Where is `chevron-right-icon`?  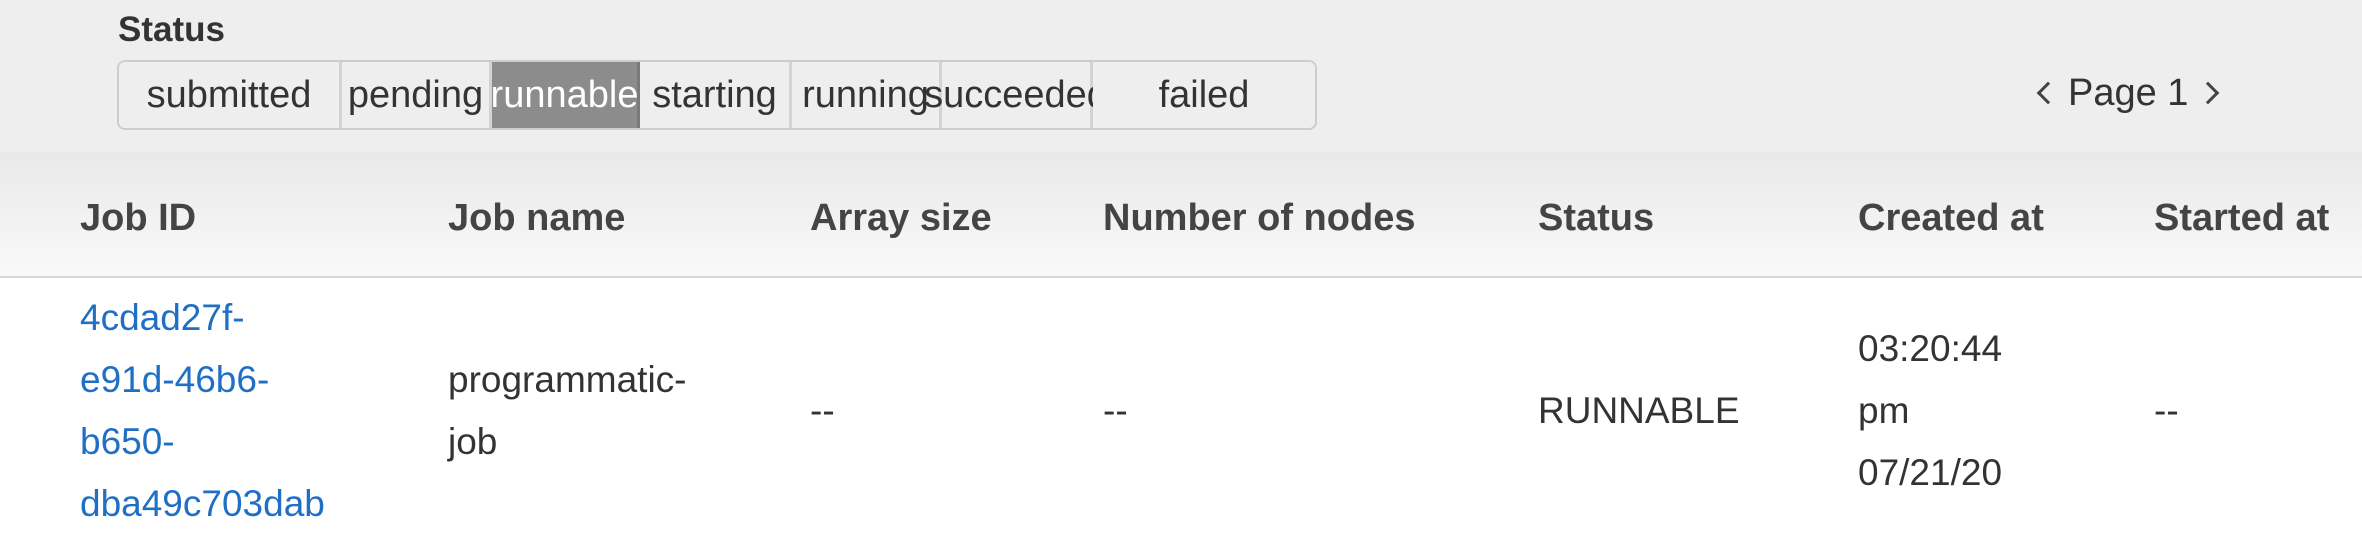
chevron-right-icon is located at coordinates (2212, 93).